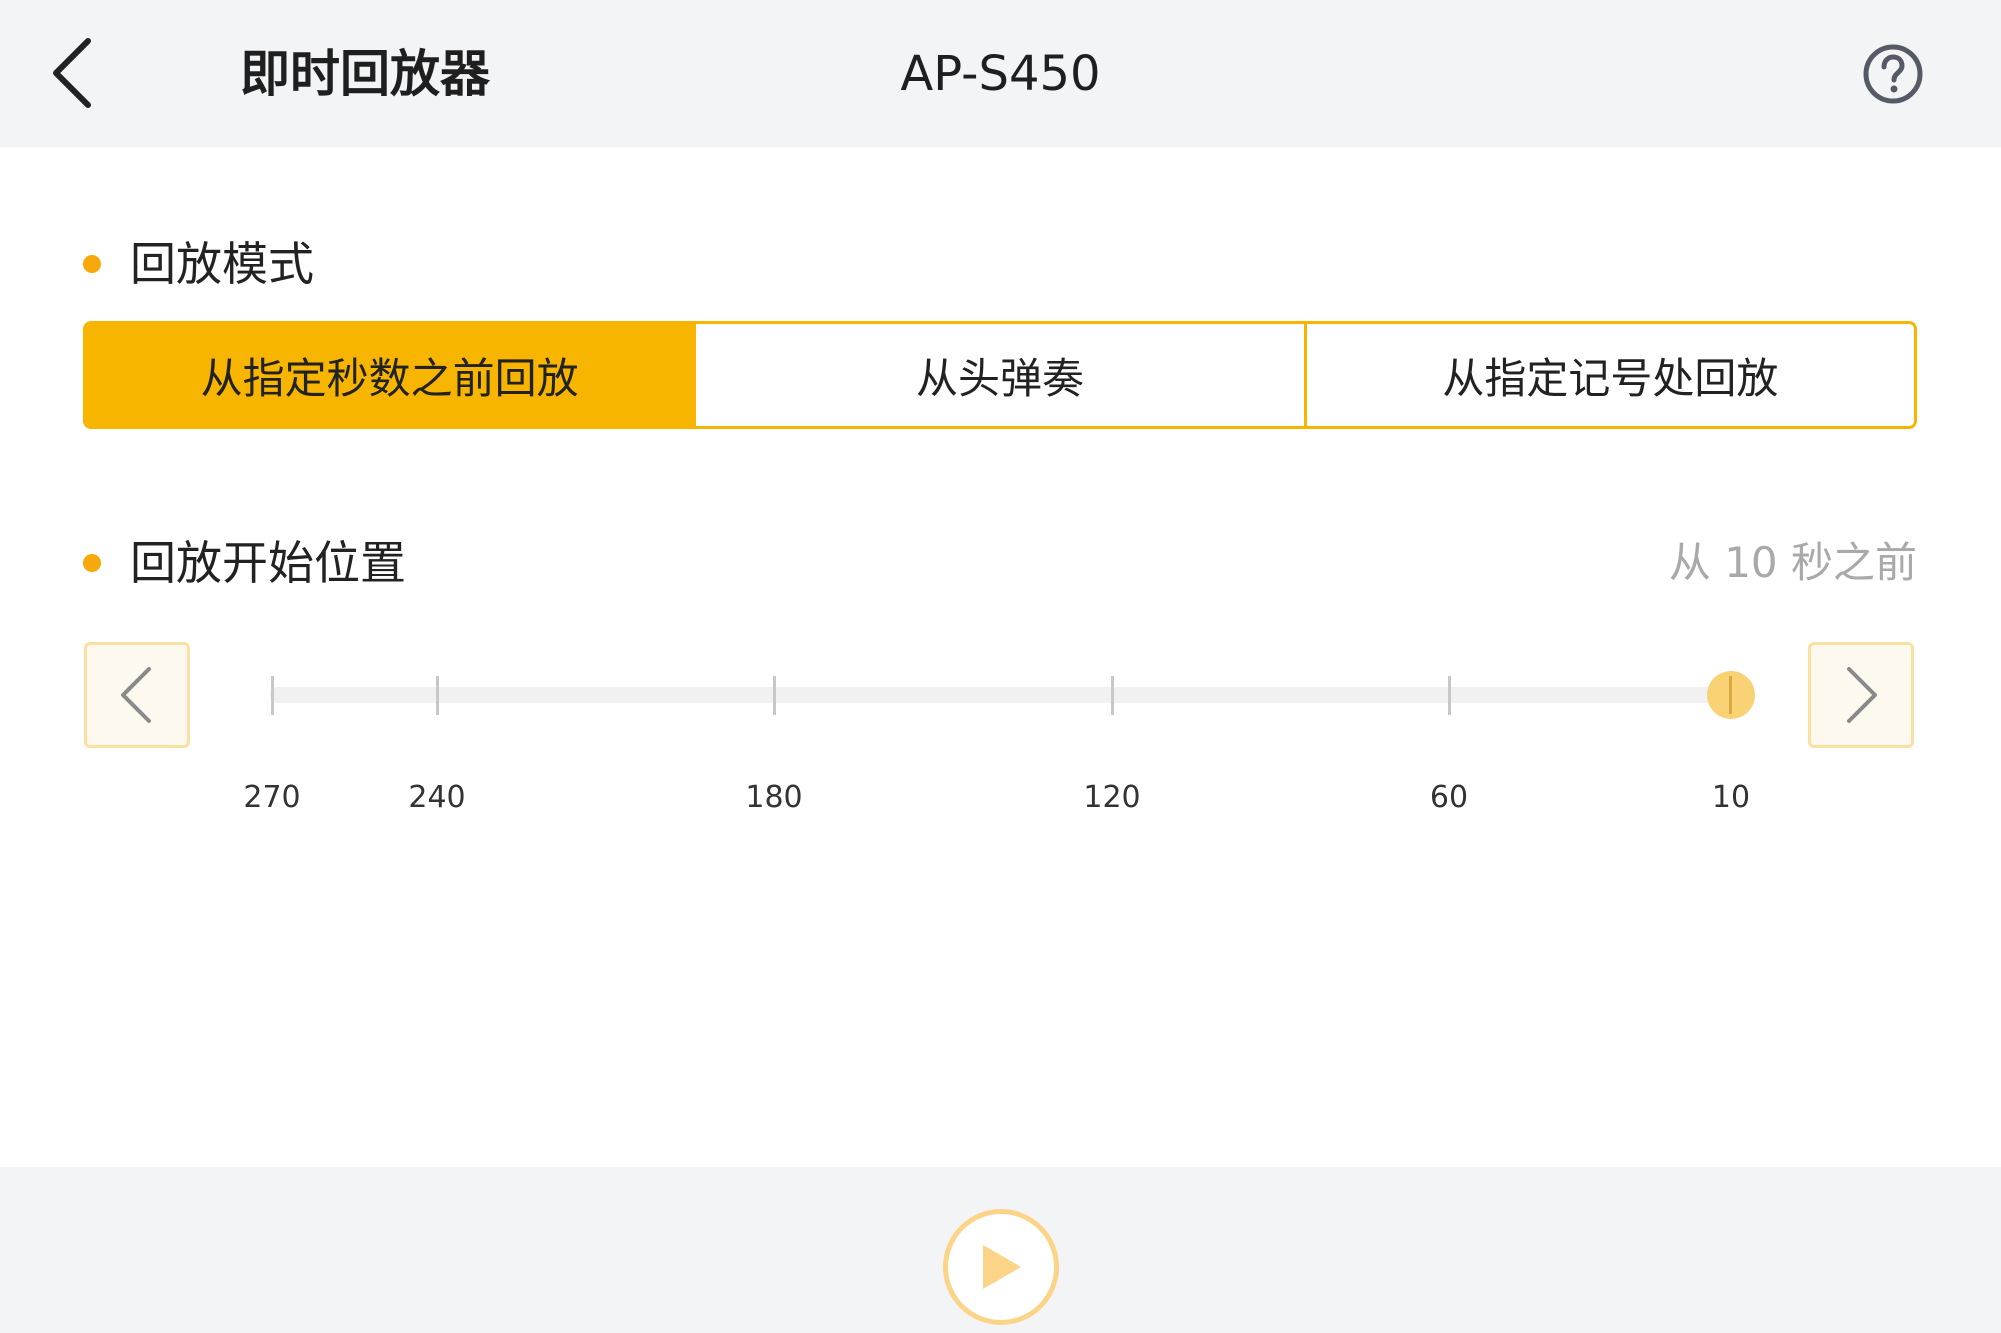  I want to click on slider-tick-label: 120, so click(1112, 797).